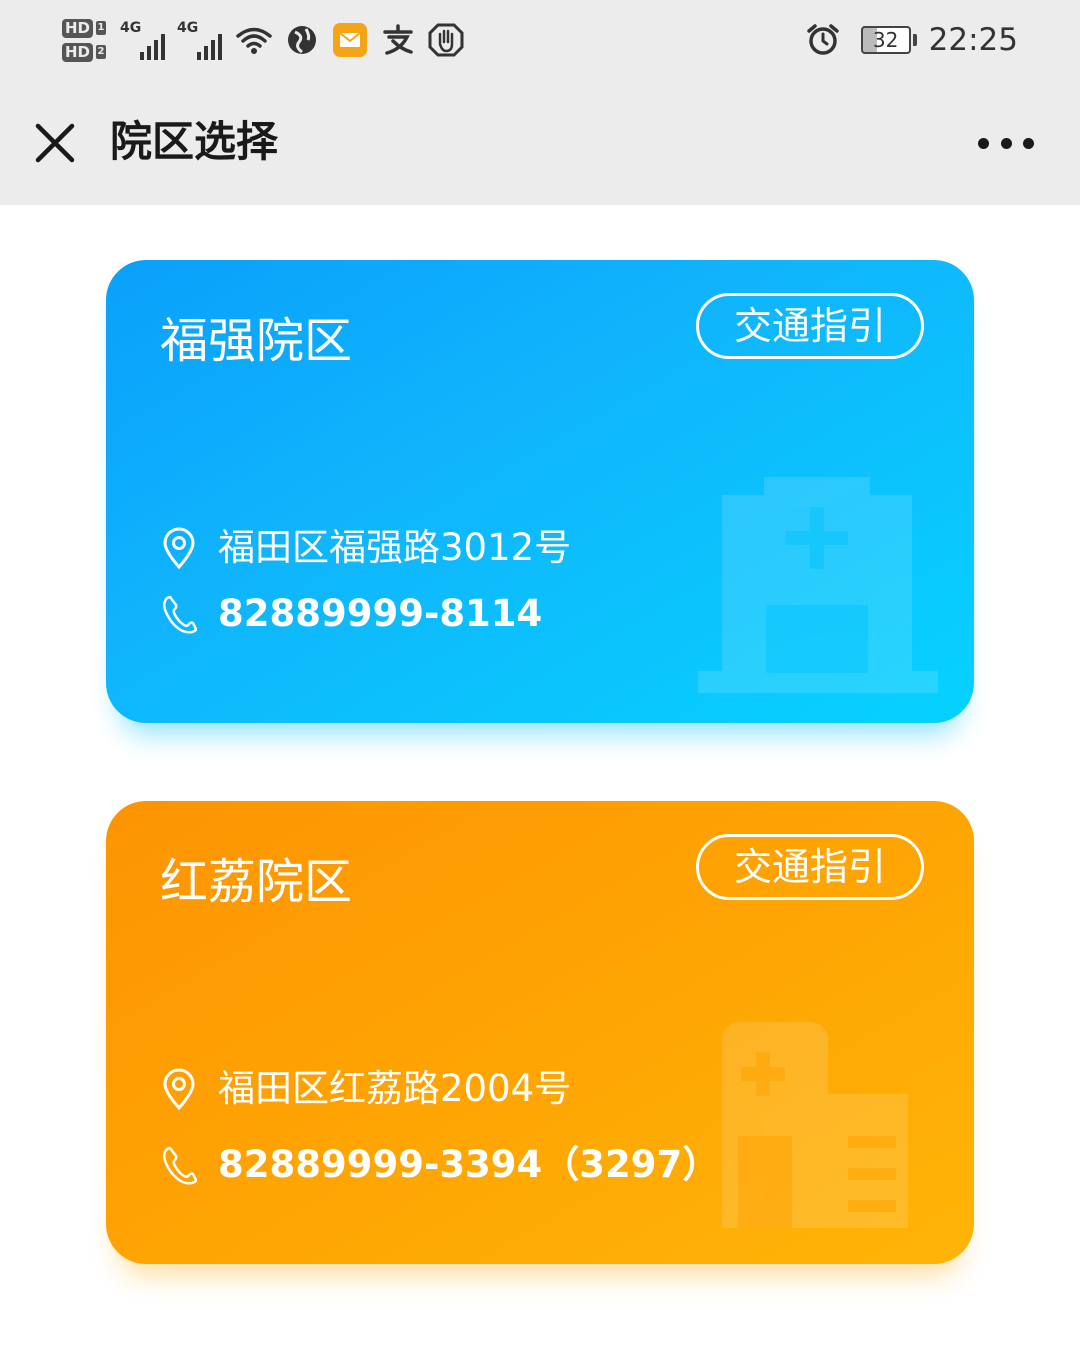 This screenshot has height=1371, width=1080. What do you see at coordinates (395, 547) in the screenshot?
I see `campus-address: 福田区福强路3012号` at bounding box center [395, 547].